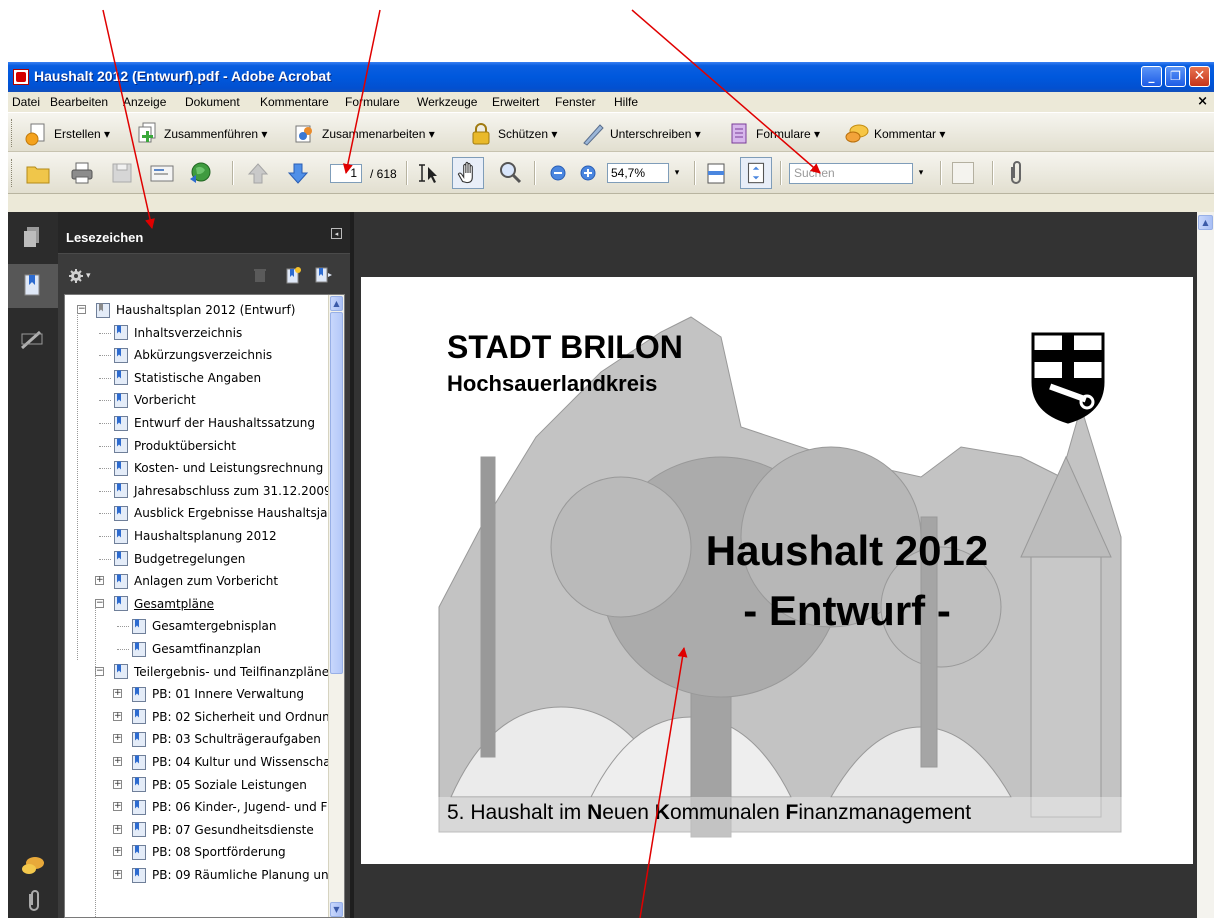  I want to click on zoom-marquee-icon, so click(510, 173).